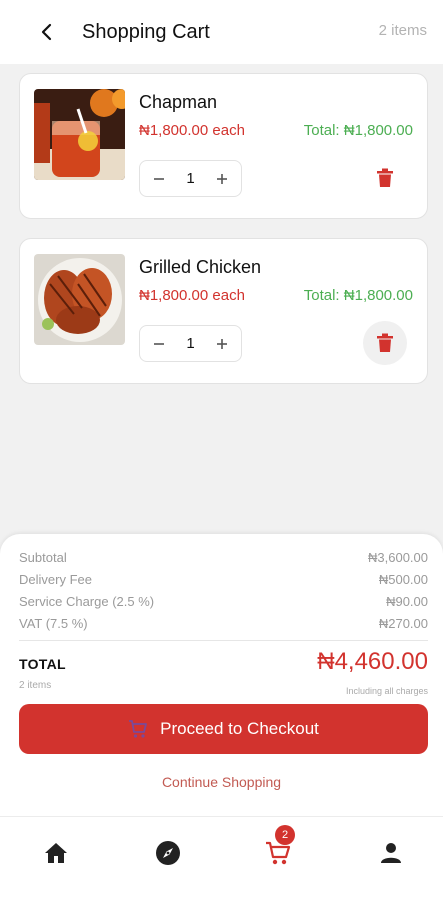  What do you see at coordinates (239, 728) in the screenshot?
I see `checkout-label: Proceed to Checkout` at bounding box center [239, 728].